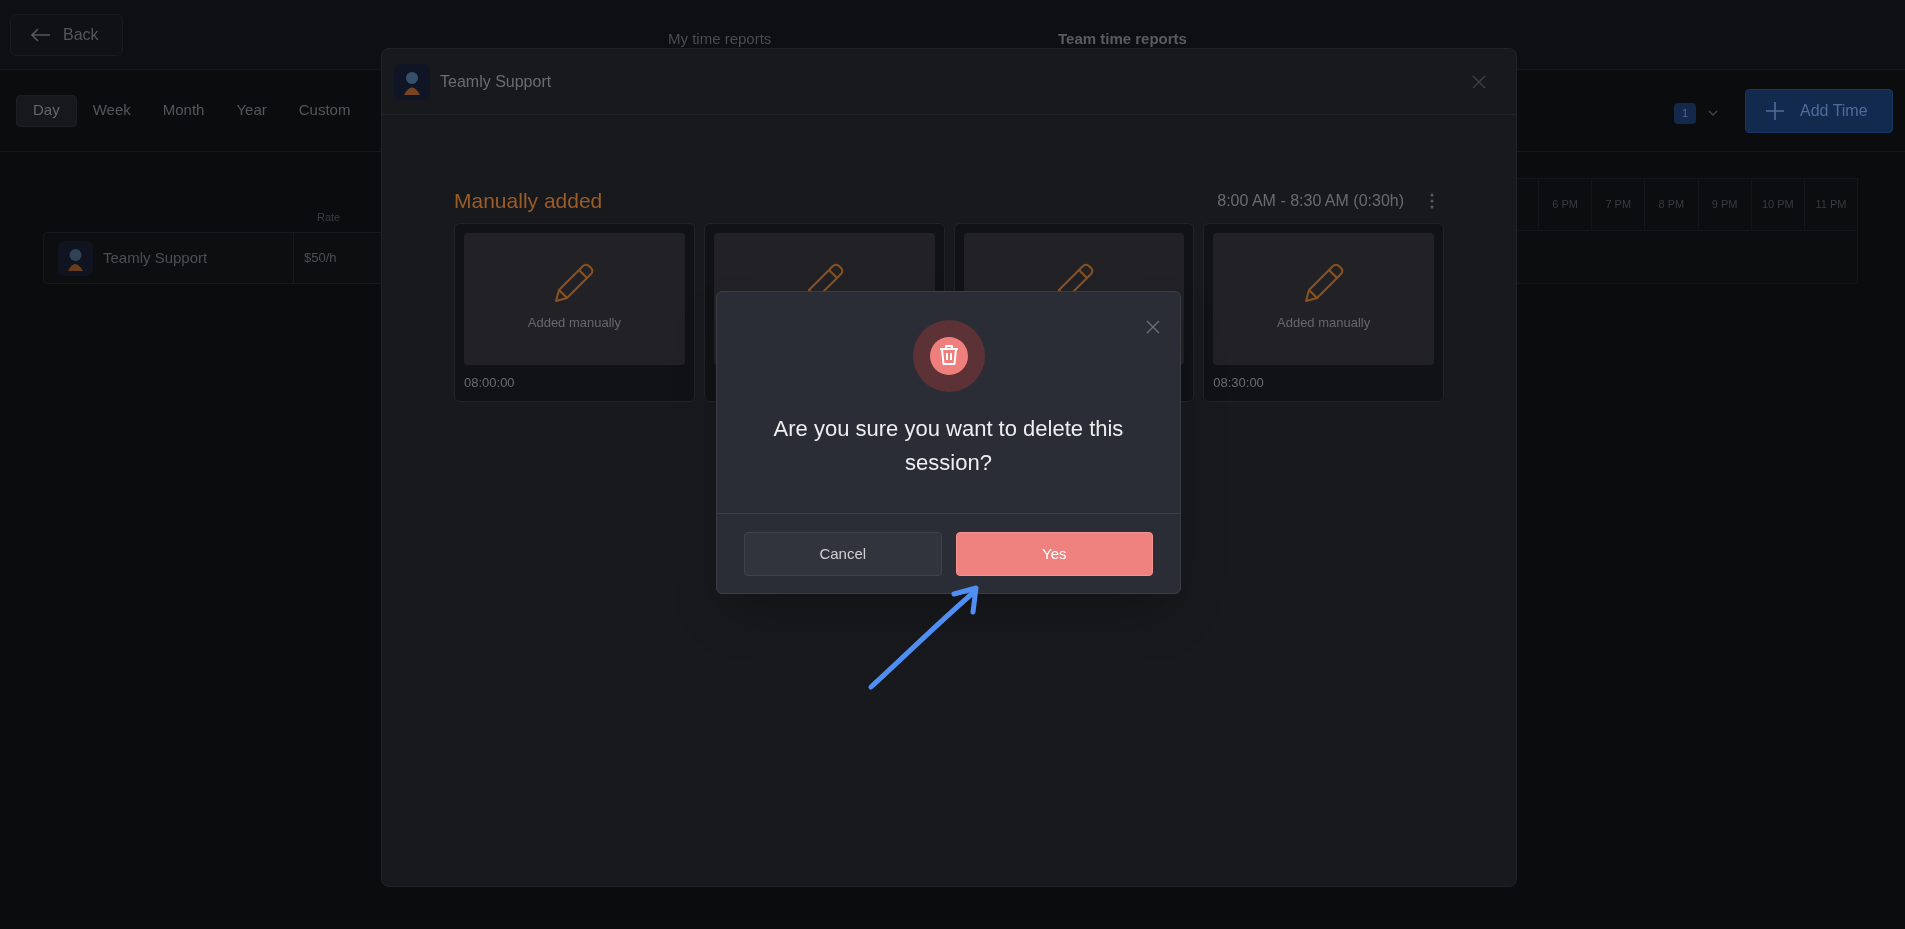 This screenshot has height=929, width=1905. I want to click on member-name: Teamly Support, so click(156, 257).